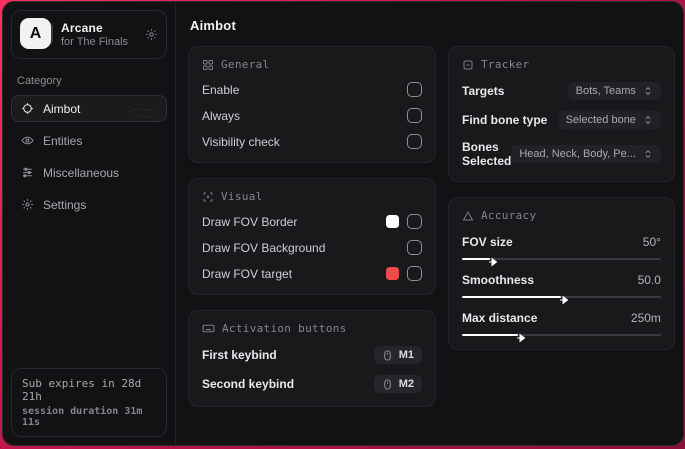 The height and width of the screenshot is (449, 685). Describe the element at coordinates (81, 172) in the screenshot. I see `sidebar-item-label: Miscellaneous` at that location.